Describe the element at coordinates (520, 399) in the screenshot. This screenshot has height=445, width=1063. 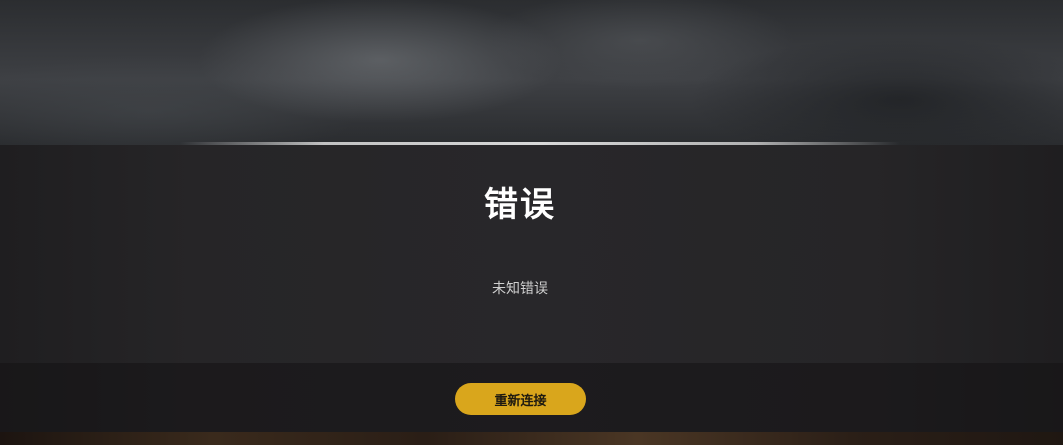
I see `reconnect-button: 重新连接` at that location.